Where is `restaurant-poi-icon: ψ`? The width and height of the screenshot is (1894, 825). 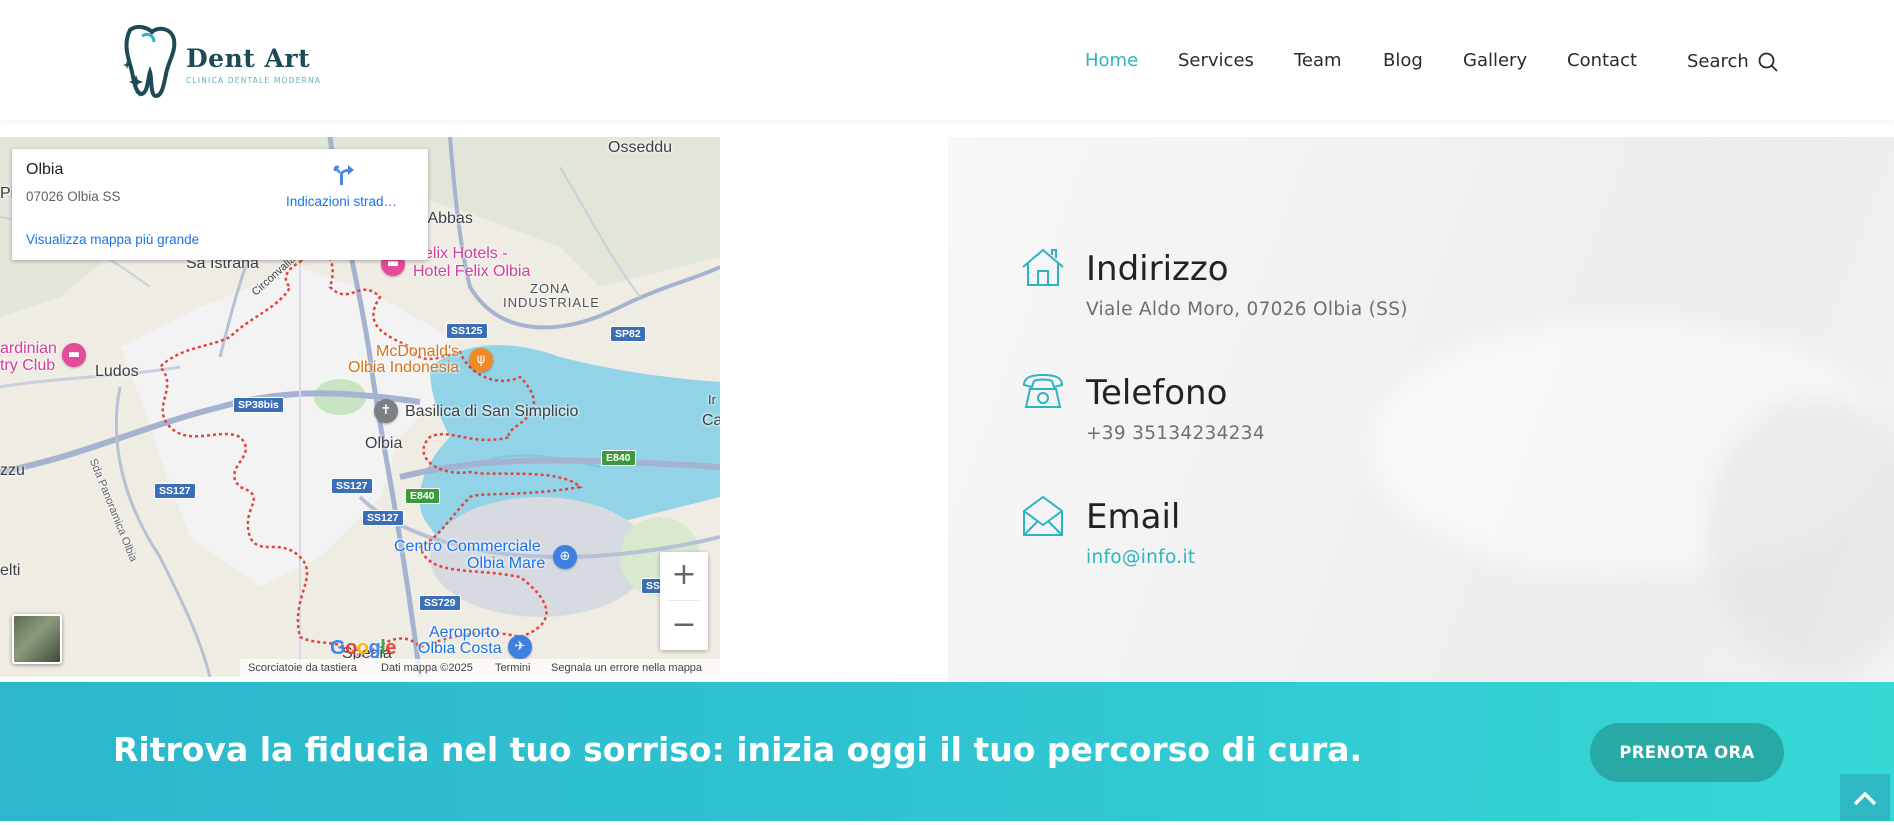 restaurant-poi-icon: ψ is located at coordinates (481, 360).